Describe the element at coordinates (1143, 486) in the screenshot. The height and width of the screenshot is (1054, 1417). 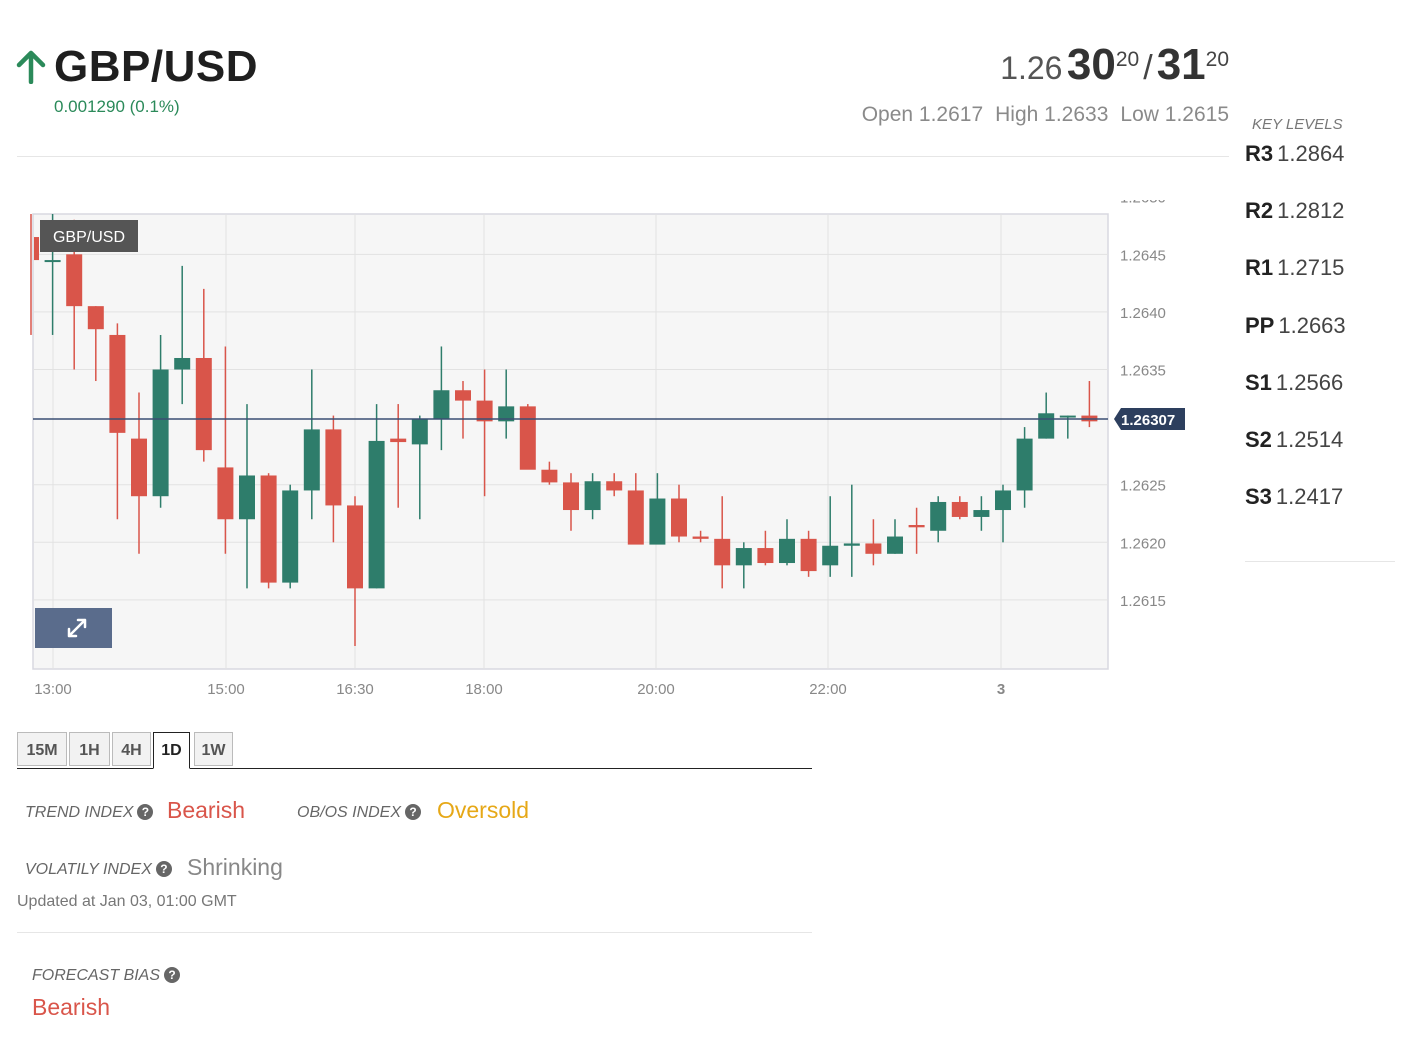
I see `y-tick-label: 1.2625` at that location.